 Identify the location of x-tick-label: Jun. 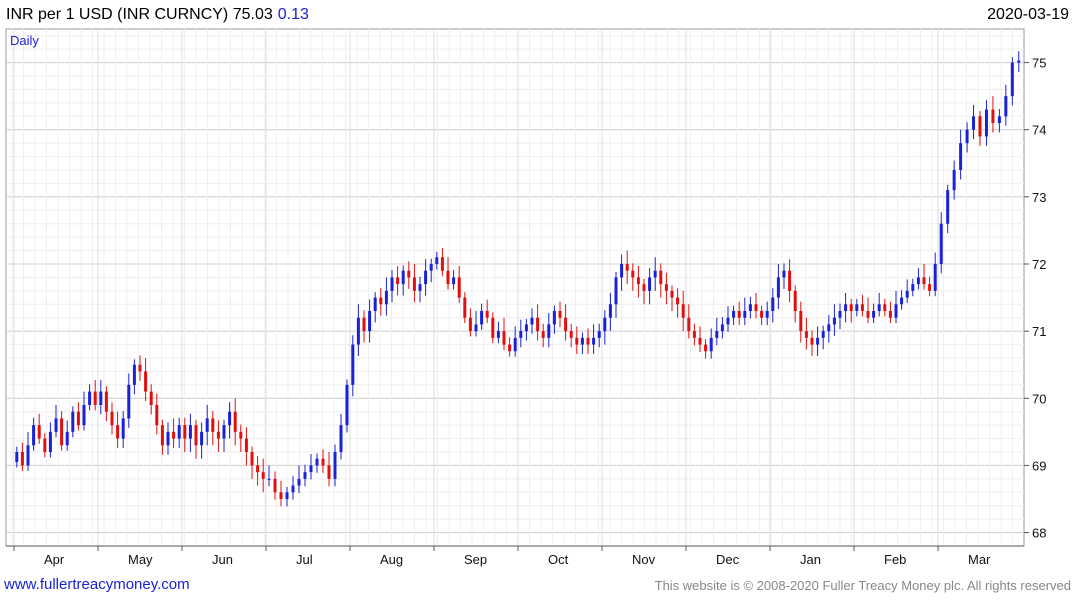
(222, 559).